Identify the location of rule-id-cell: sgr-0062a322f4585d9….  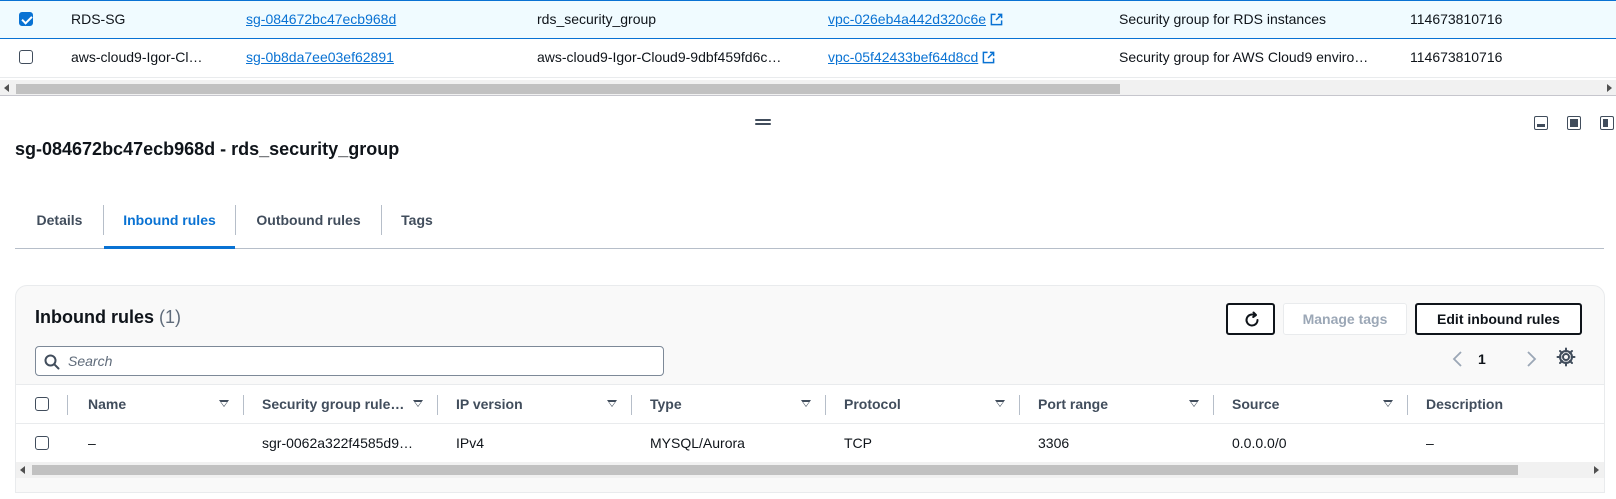
(338, 443).